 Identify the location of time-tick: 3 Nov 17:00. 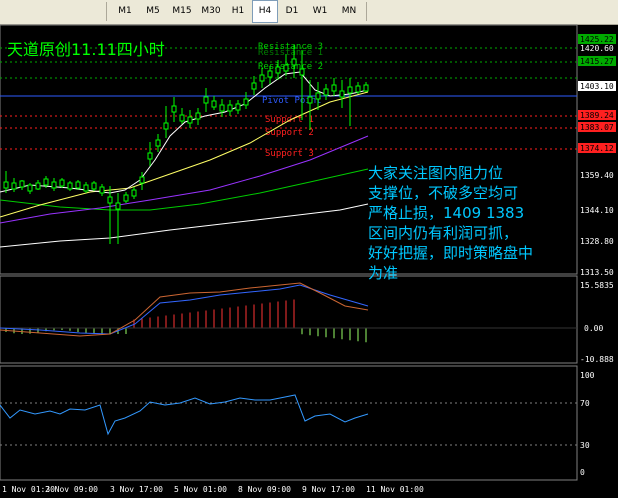
(136, 489).